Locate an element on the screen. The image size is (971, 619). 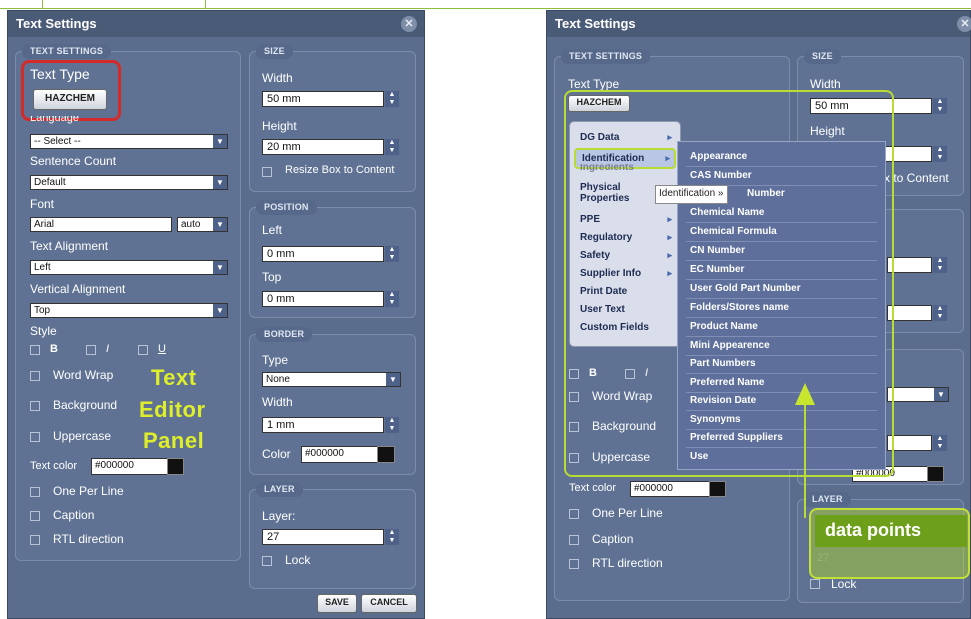
rtl-direction-label: RTL direction is located at coordinates (627, 563).